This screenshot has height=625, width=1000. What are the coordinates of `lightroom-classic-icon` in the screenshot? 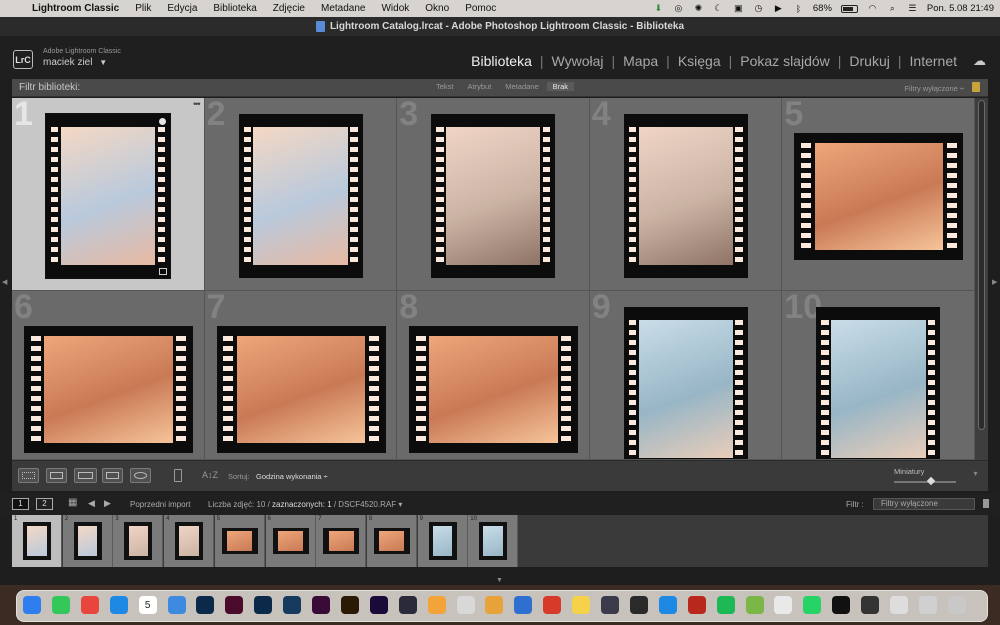 It's located at (292, 605).